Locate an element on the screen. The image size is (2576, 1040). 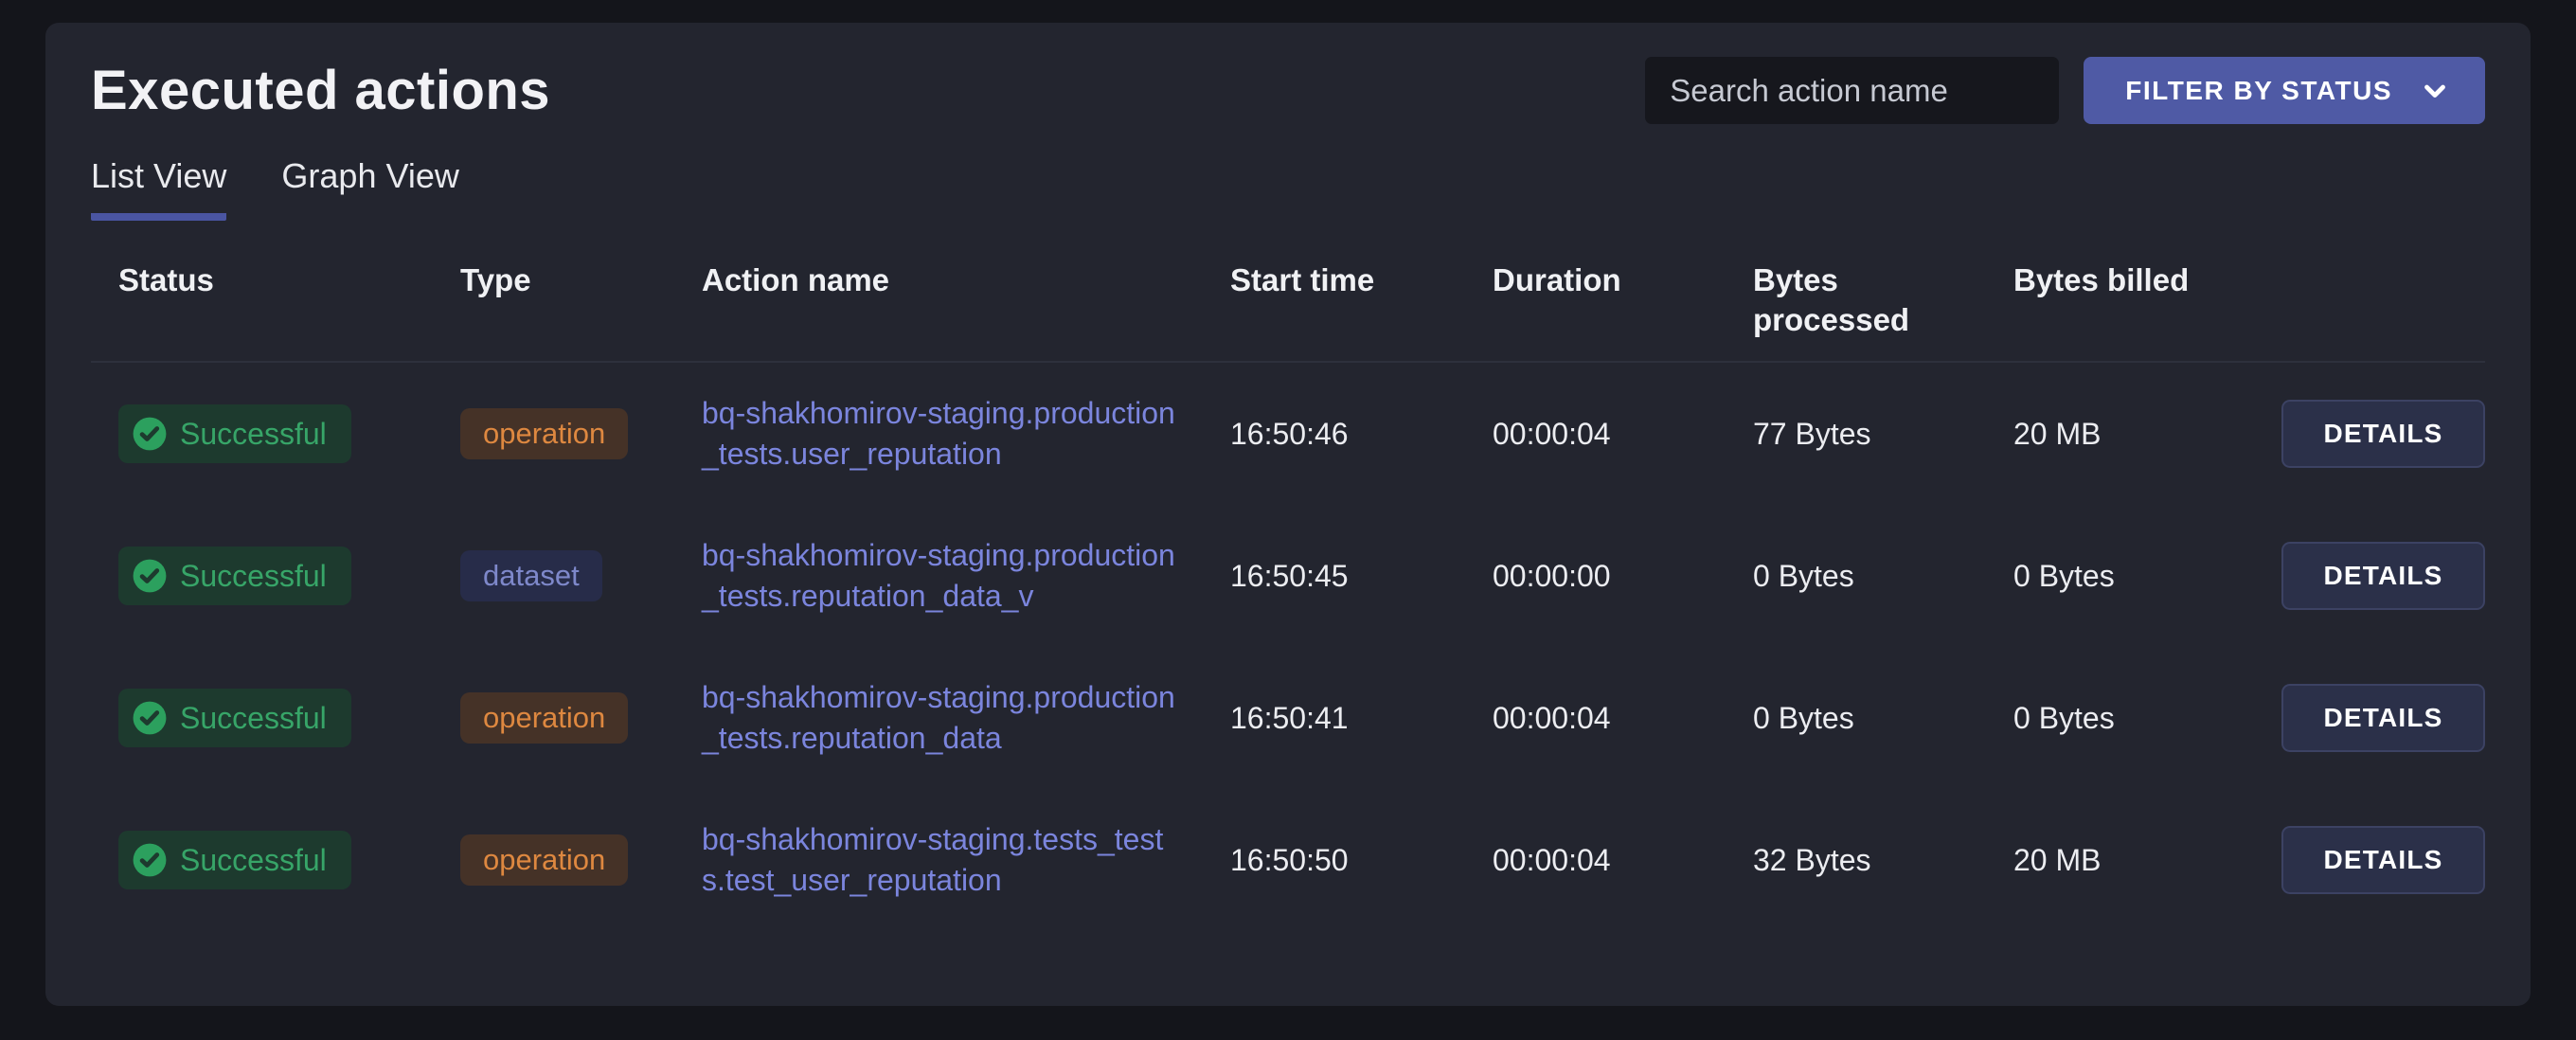
type-badge: dataset is located at coordinates (531, 575).